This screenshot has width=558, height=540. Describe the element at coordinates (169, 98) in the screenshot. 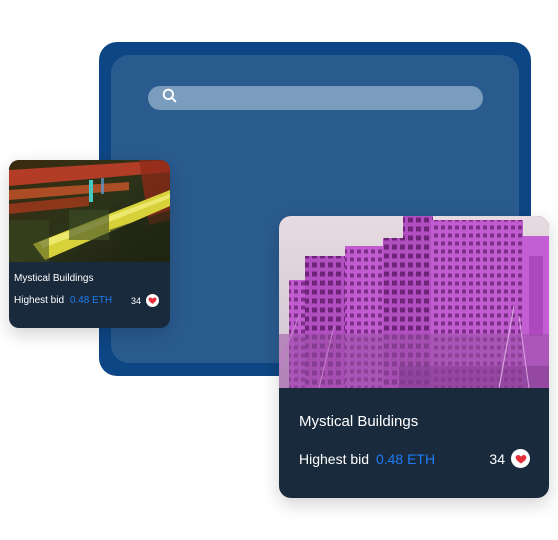

I see `search-icon` at that location.